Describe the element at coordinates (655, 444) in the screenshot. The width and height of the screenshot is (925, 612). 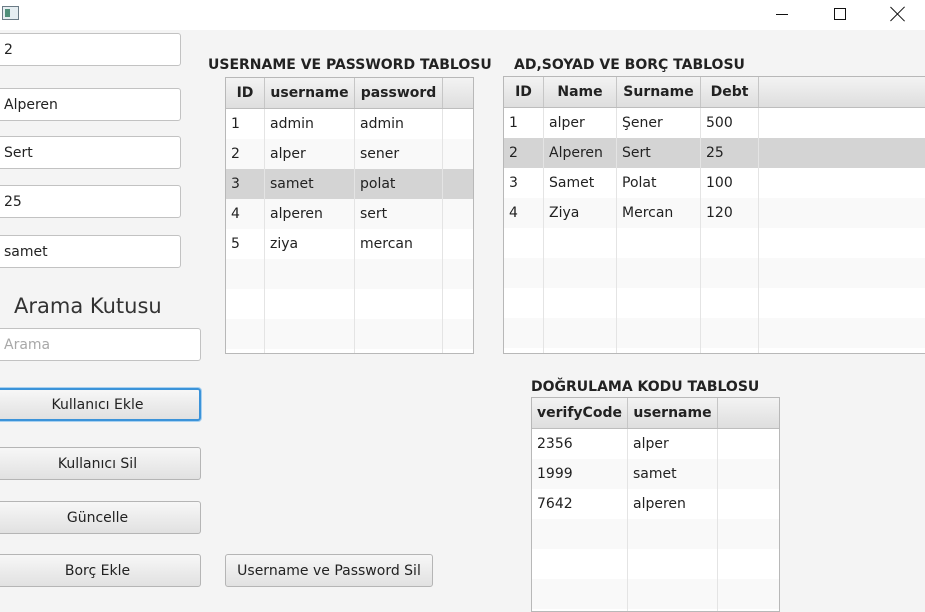
I see `table-row: 2356 alper` at that location.